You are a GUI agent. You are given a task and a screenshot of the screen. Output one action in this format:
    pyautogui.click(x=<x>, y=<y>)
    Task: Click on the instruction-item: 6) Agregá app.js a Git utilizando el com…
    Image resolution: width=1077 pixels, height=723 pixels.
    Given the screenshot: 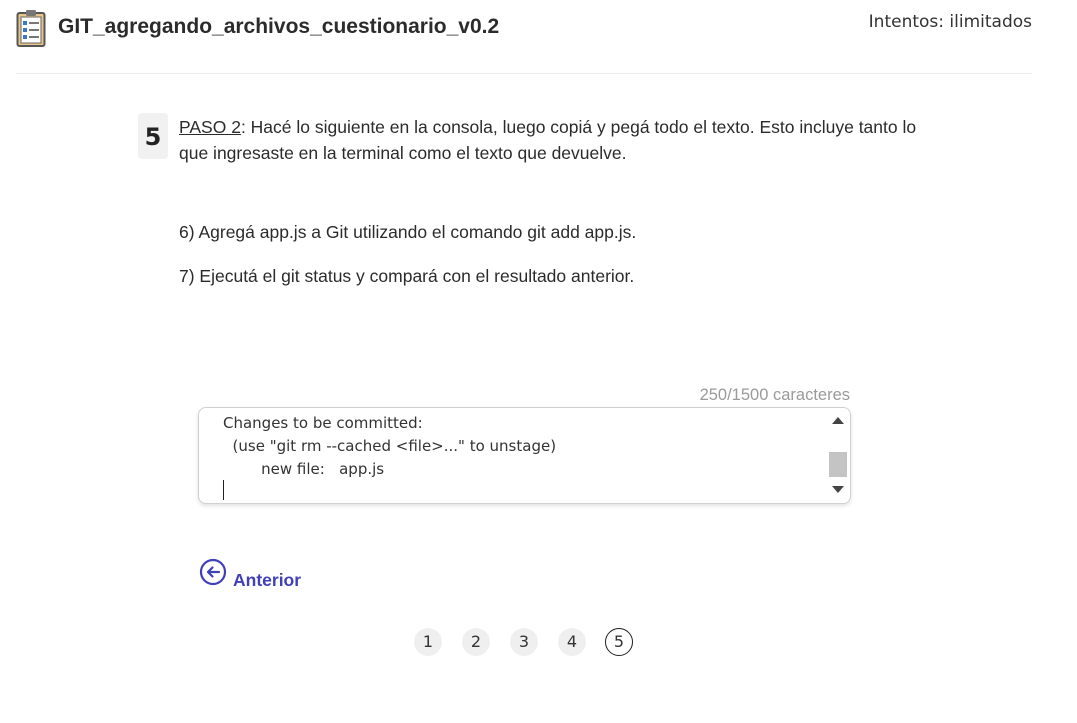 What is the action you would take?
    pyautogui.click(x=408, y=232)
    